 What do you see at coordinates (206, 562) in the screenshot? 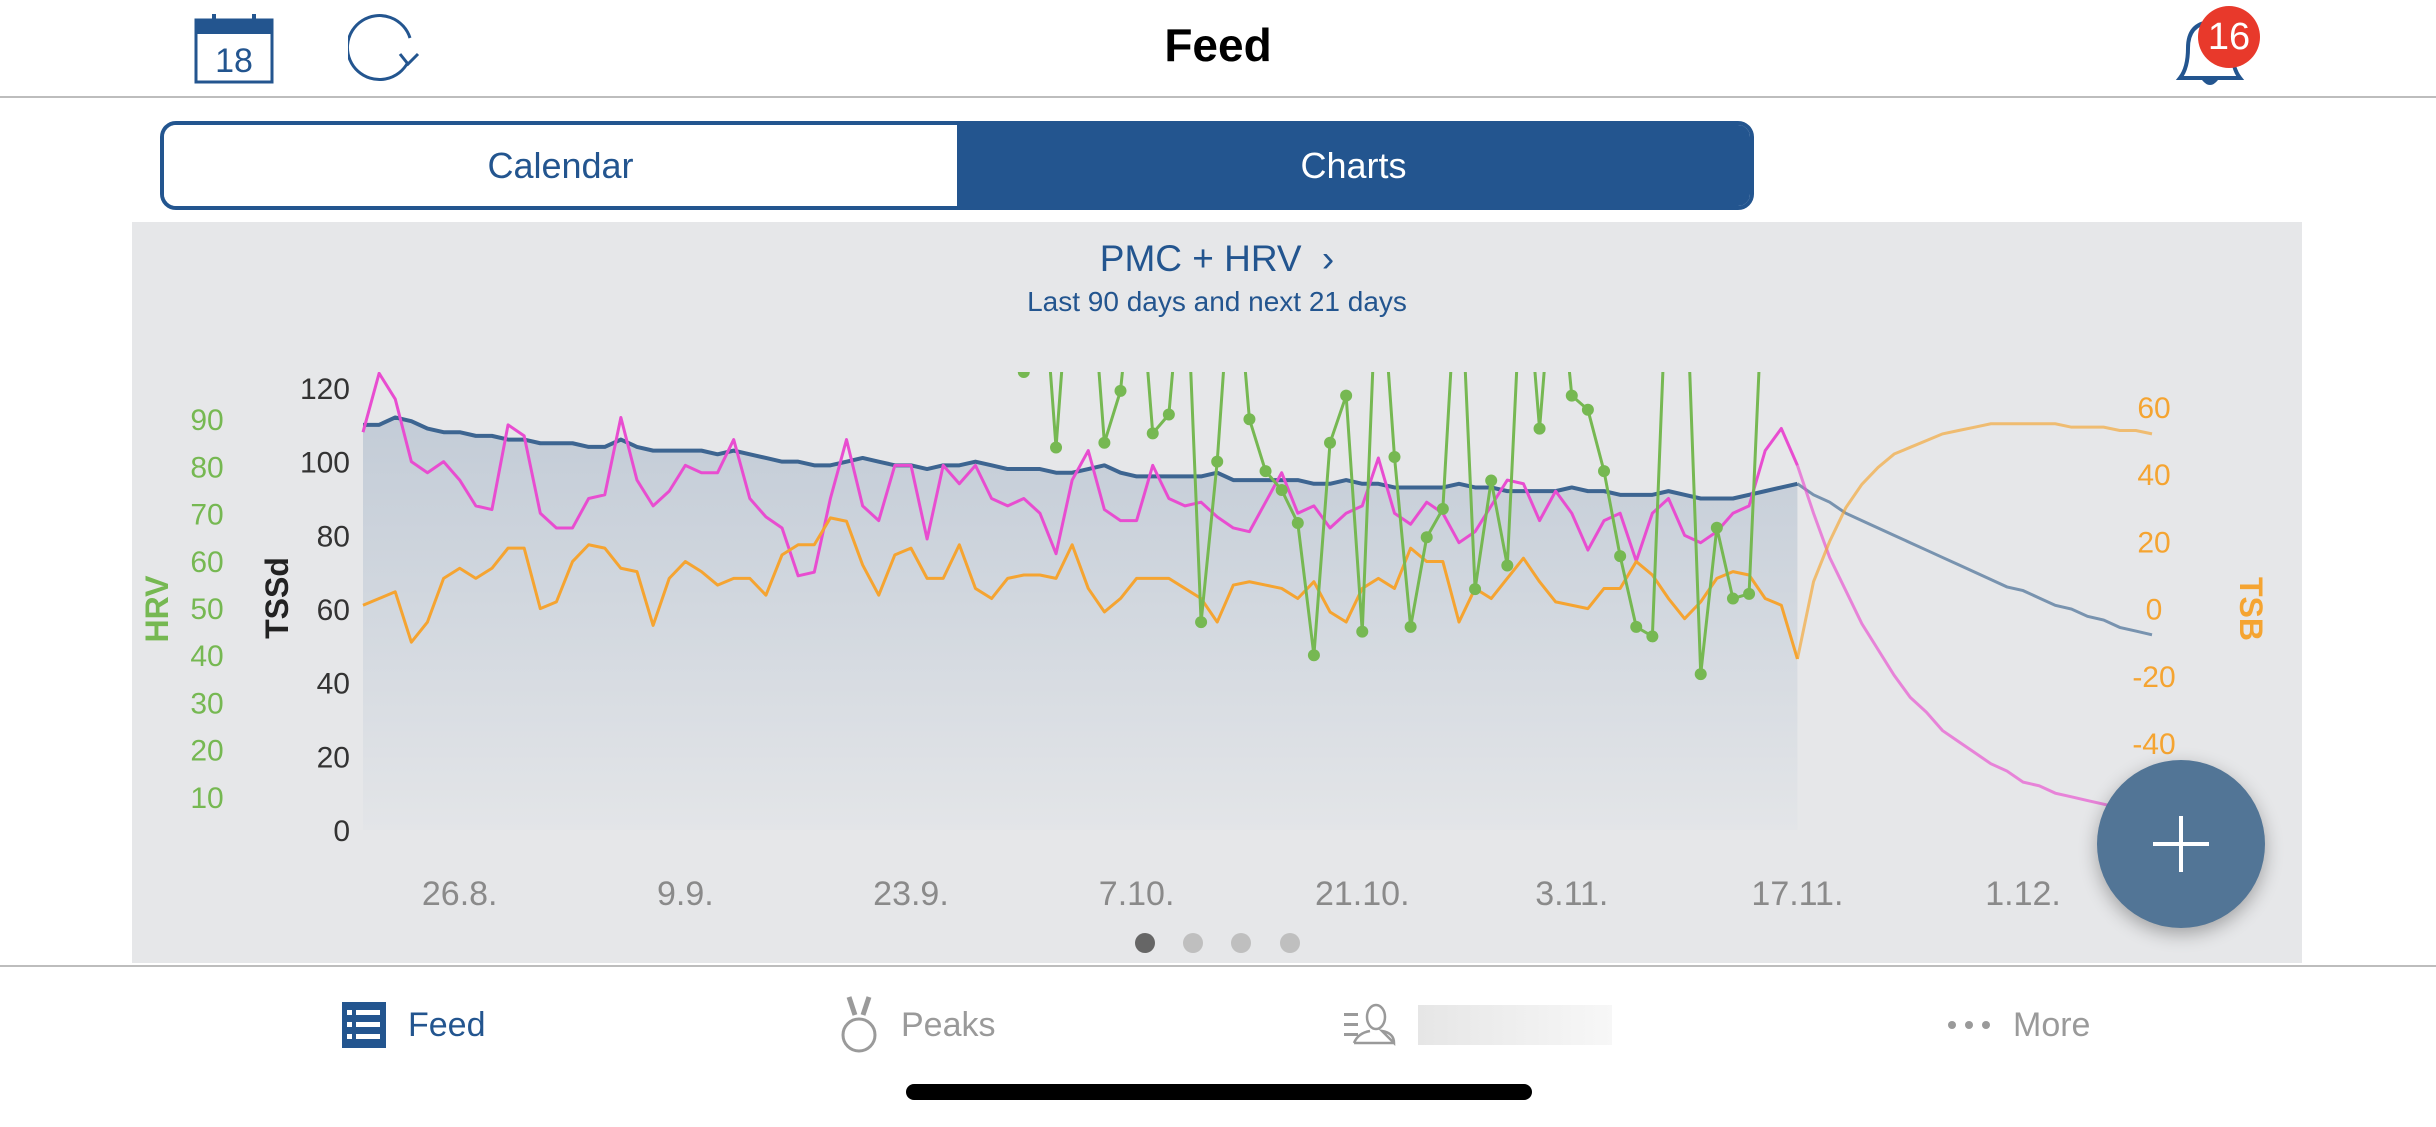
I see `hrv-tick-label: 60` at bounding box center [206, 562].